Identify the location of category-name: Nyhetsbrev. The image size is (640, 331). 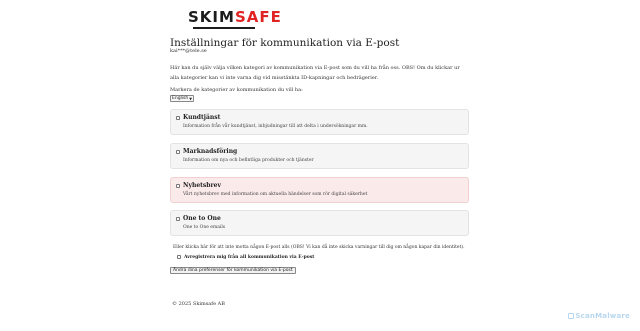
(202, 185).